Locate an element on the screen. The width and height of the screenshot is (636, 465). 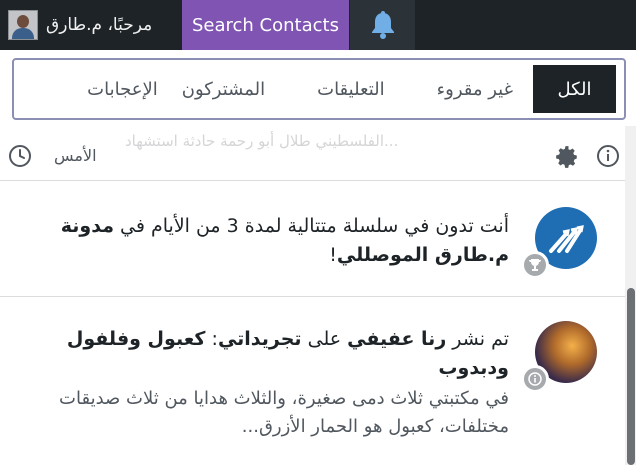
tab-all: الكل is located at coordinates (574, 89).